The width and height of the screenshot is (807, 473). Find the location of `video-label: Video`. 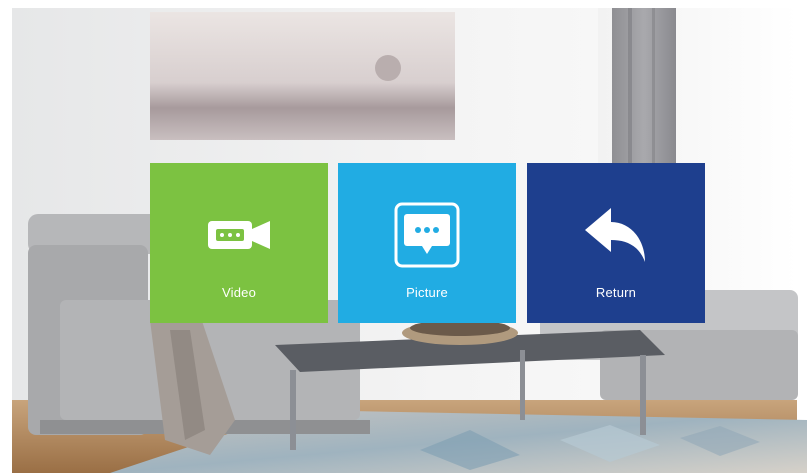

video-label: Video is located at coordinates (238, 292).